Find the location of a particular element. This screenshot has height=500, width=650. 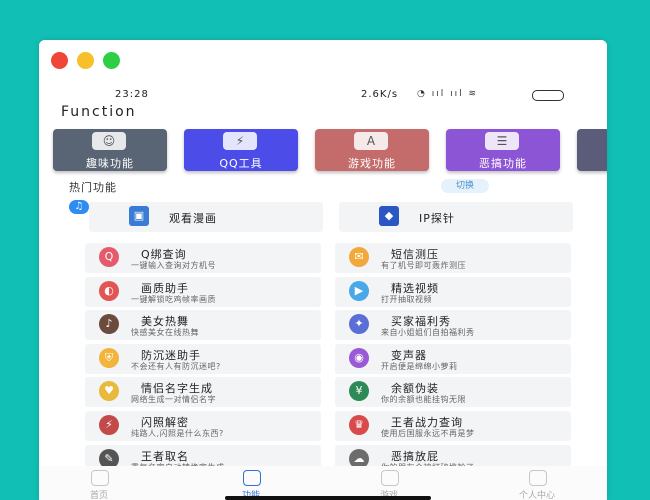

feature-desc: 不会还有人有防沉迷吧? is located at coordinates (176, 366).